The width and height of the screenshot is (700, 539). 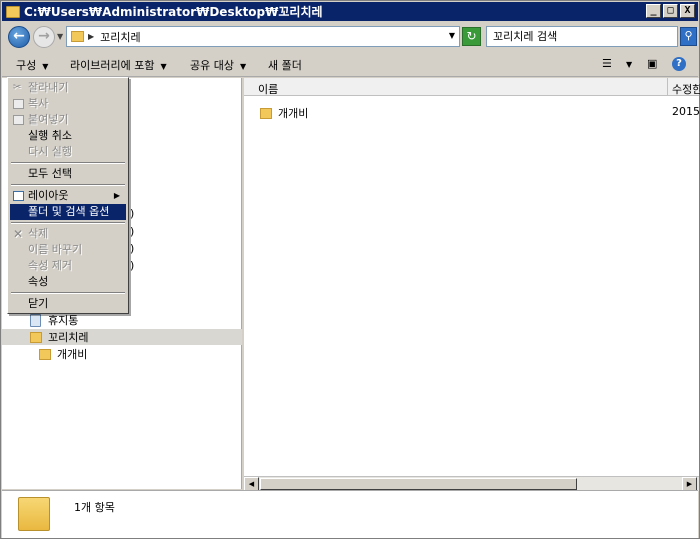 What do you see at coordinates (55, 249) in the screenshot?
I see `menu-item-label: 이름 바꾸기` at bounding box center [55, 249].